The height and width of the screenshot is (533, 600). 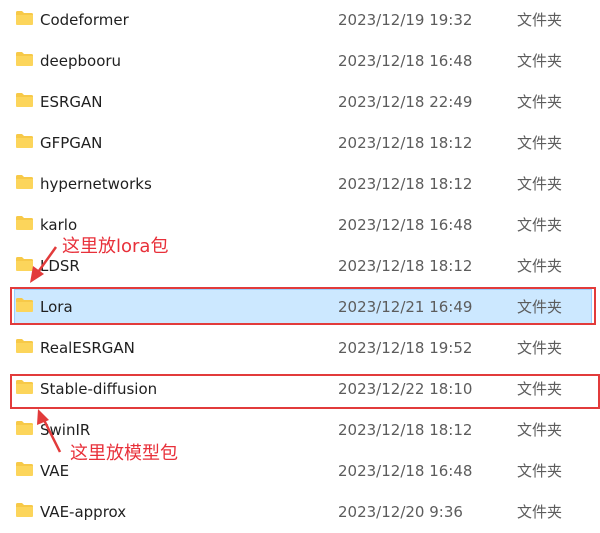 I want to click on file-name: Lora, so click(x=56, y=307).